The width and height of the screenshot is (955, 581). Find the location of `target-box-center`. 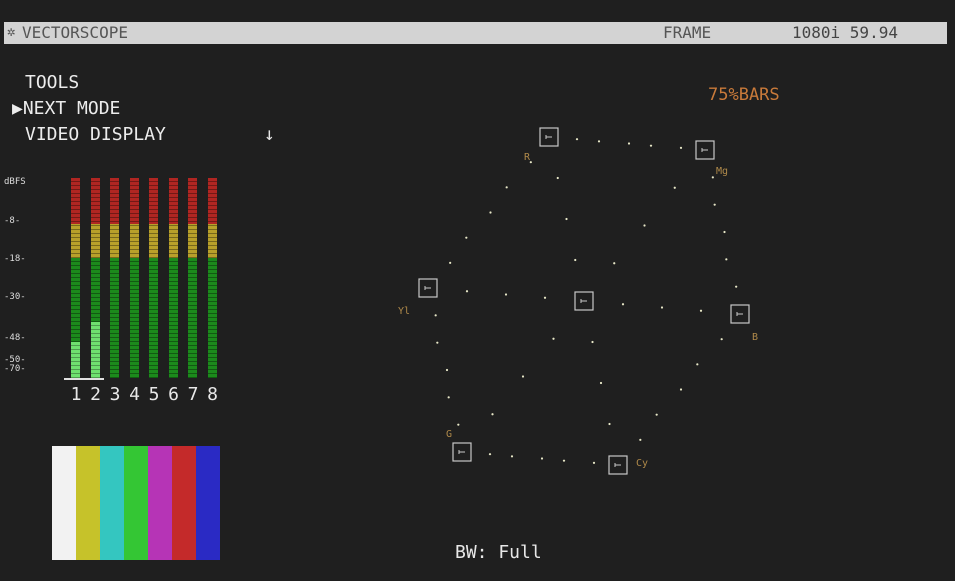

target-box-center is located at coordinates (584, 301).